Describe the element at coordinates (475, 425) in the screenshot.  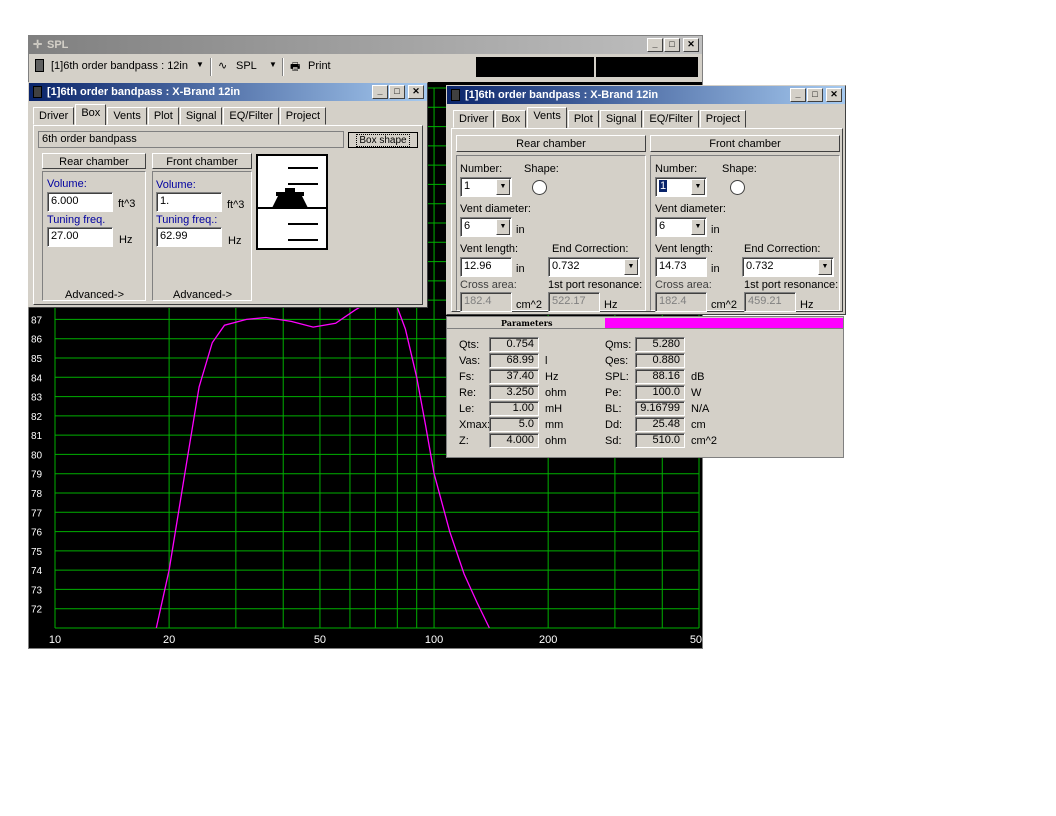
I see `param-label: Xmax:` at that location.